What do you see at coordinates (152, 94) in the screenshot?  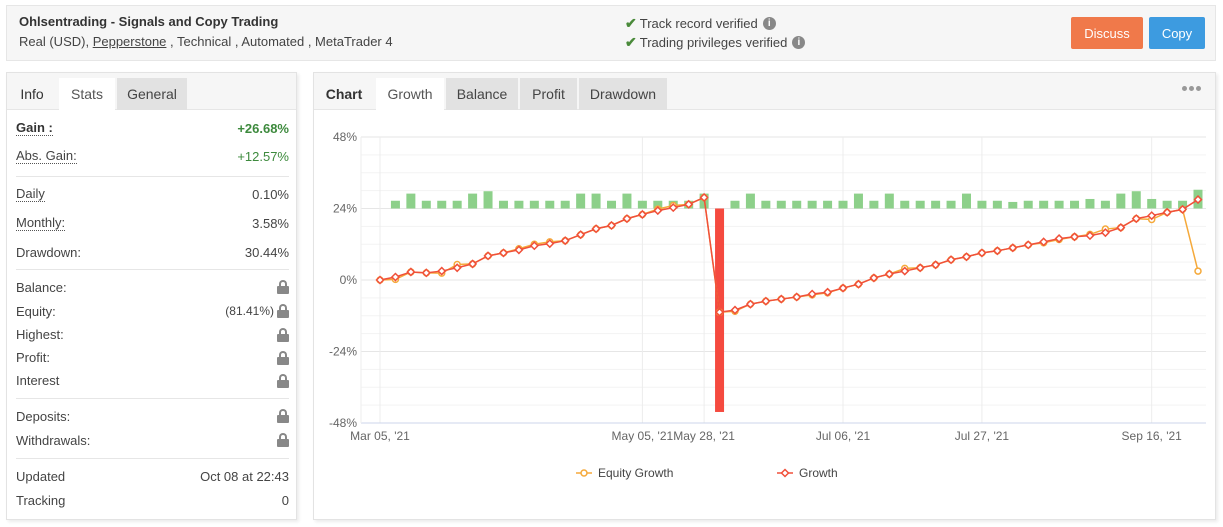 I see `tab-general: General` at bounding box center [152, 94].